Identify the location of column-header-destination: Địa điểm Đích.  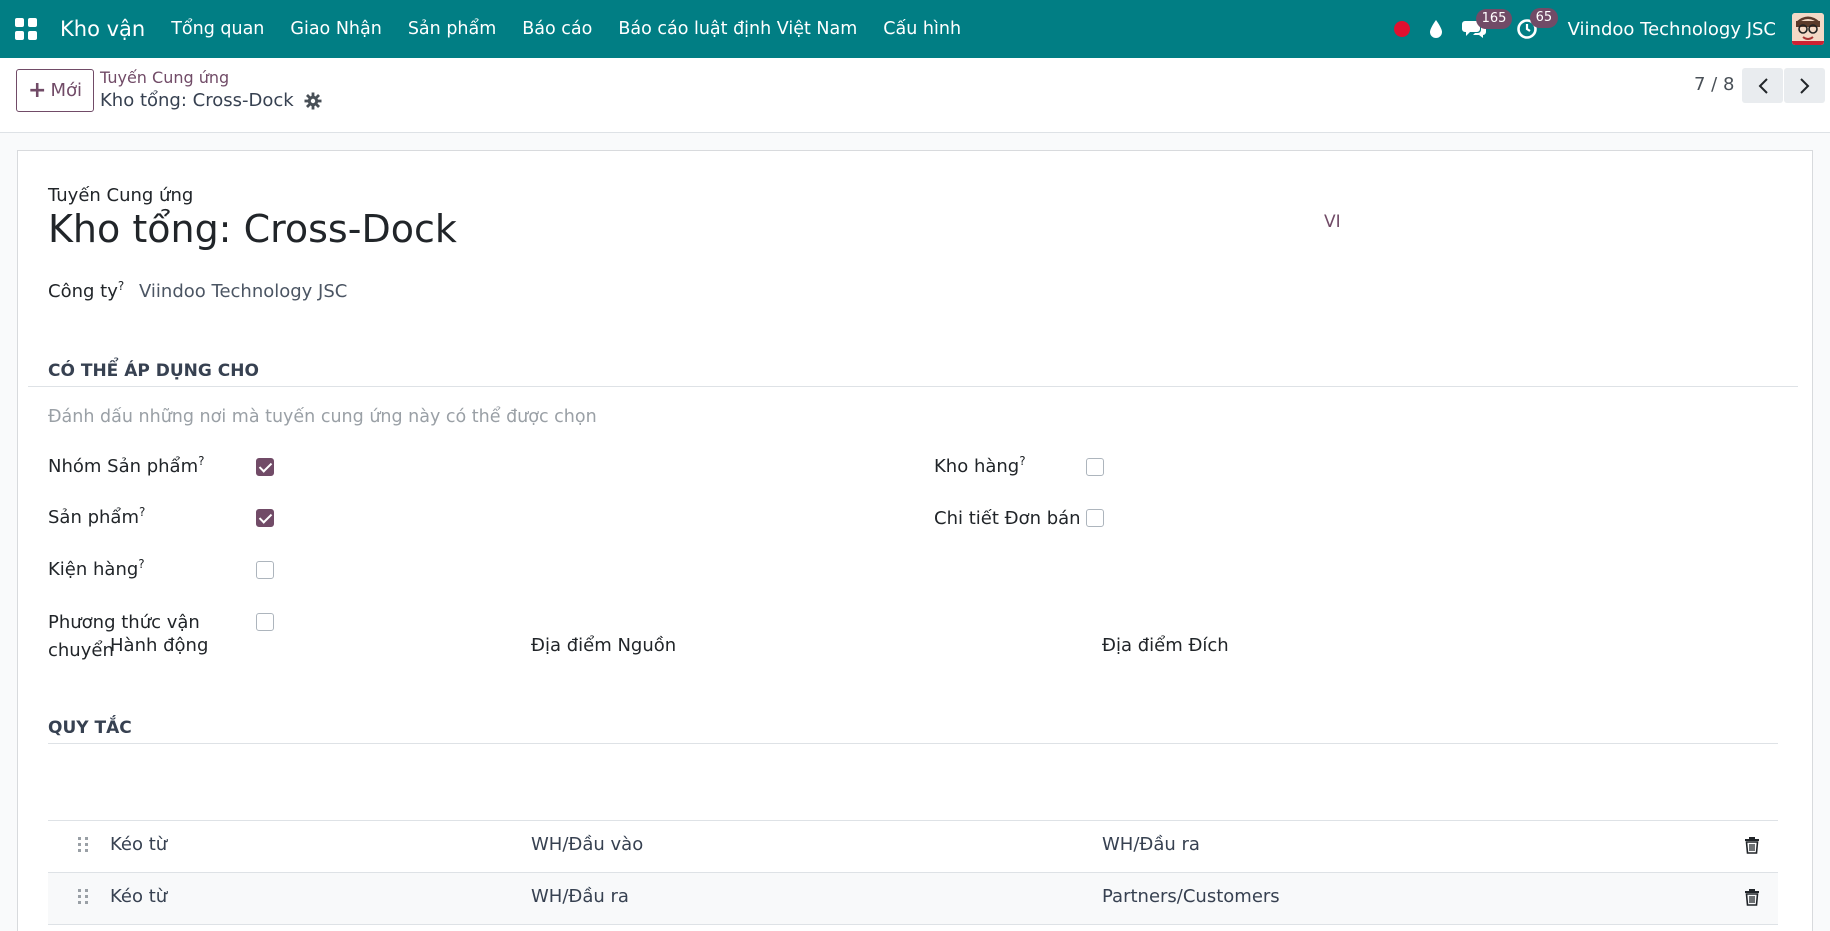
(1165, 645).